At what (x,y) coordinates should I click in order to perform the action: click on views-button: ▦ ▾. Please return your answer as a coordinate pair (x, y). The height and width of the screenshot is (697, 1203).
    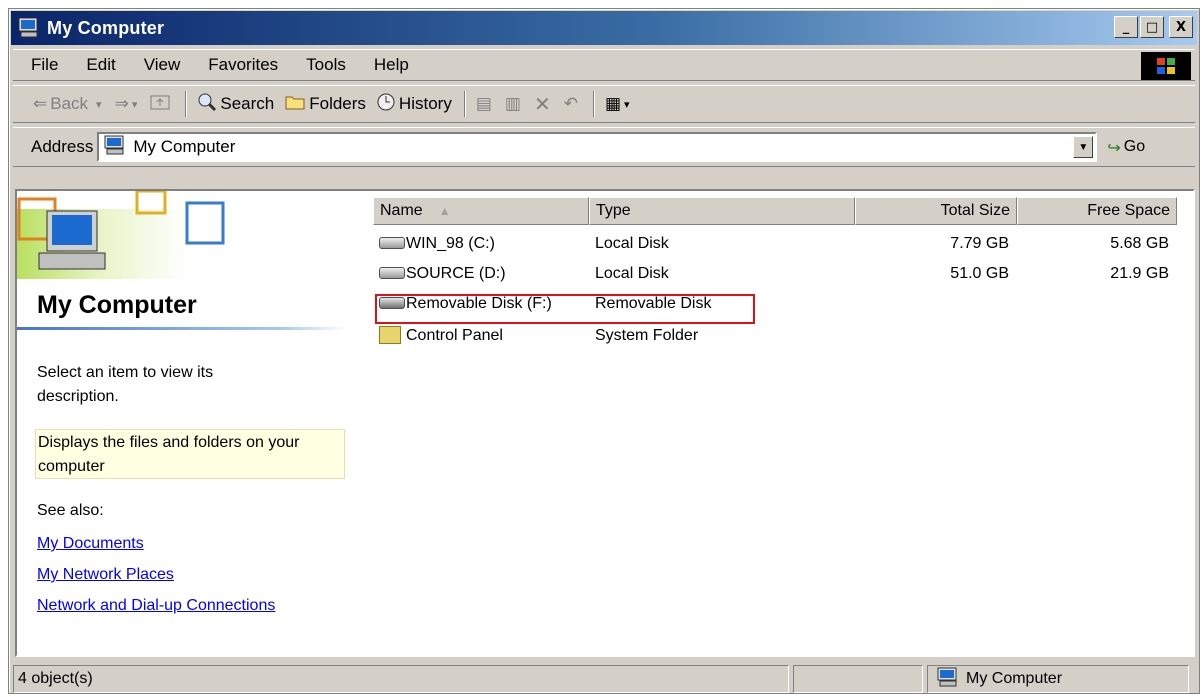
    Looking at the image, I should click on (619, 104).